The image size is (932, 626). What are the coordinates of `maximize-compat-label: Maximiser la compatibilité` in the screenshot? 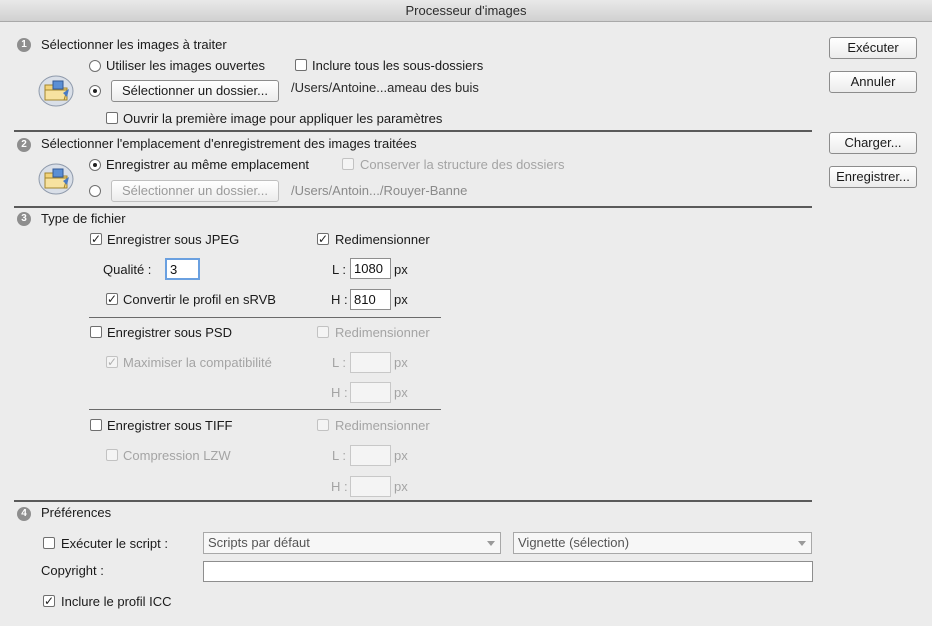 It's located at (197, 362).